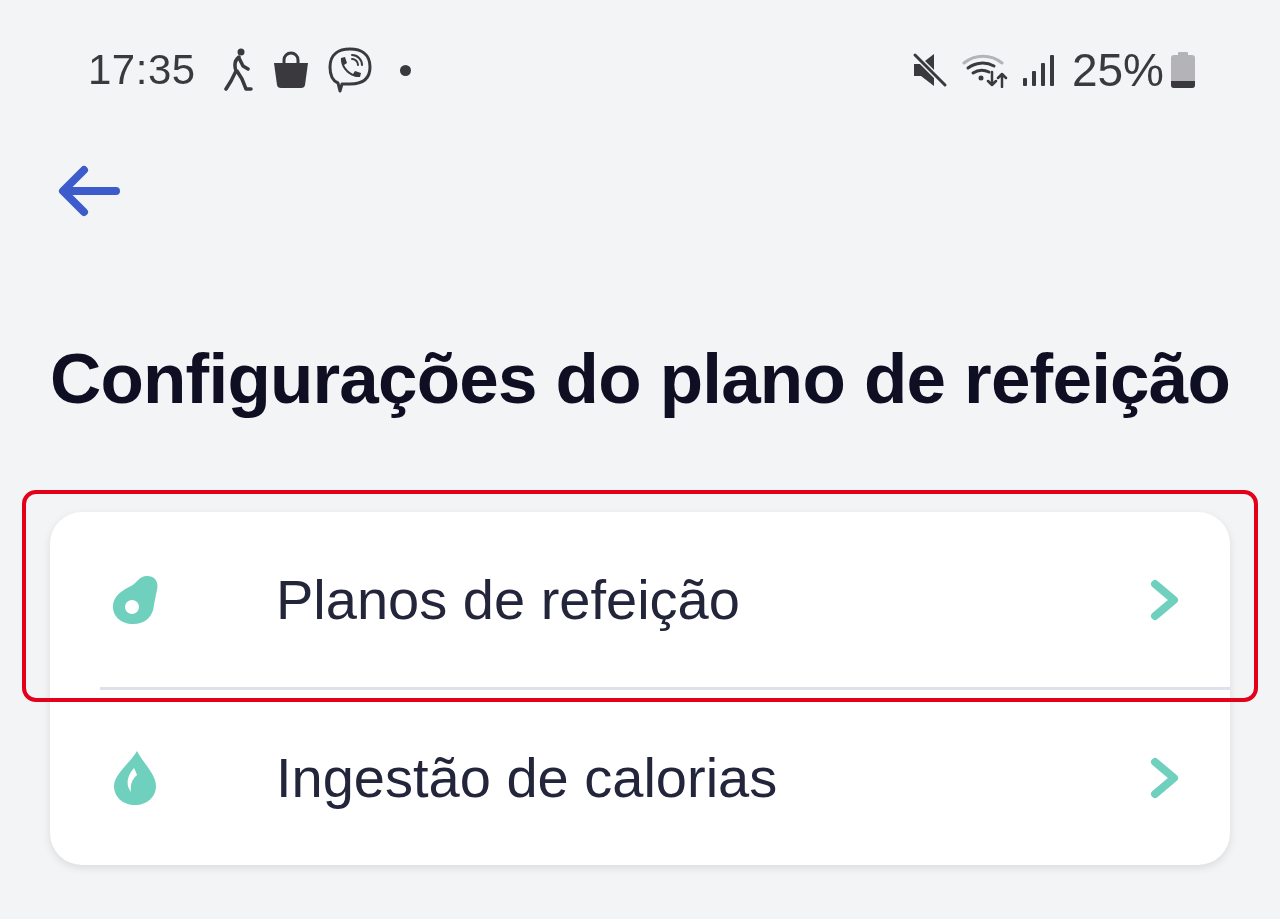  I want to click on wifi-icon, so click(984, 70).